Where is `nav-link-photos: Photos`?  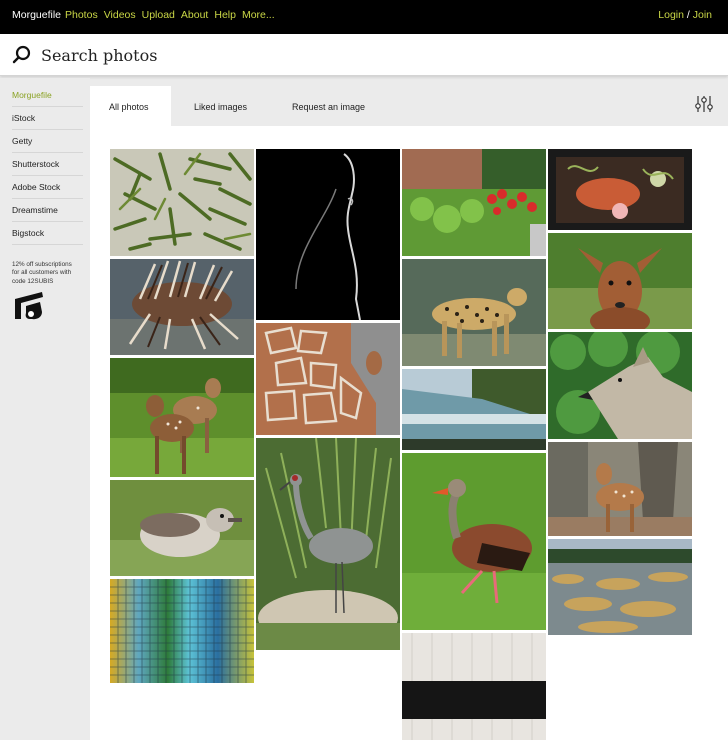 nav-link-photos: Photos is located at coordinates (81, 15).